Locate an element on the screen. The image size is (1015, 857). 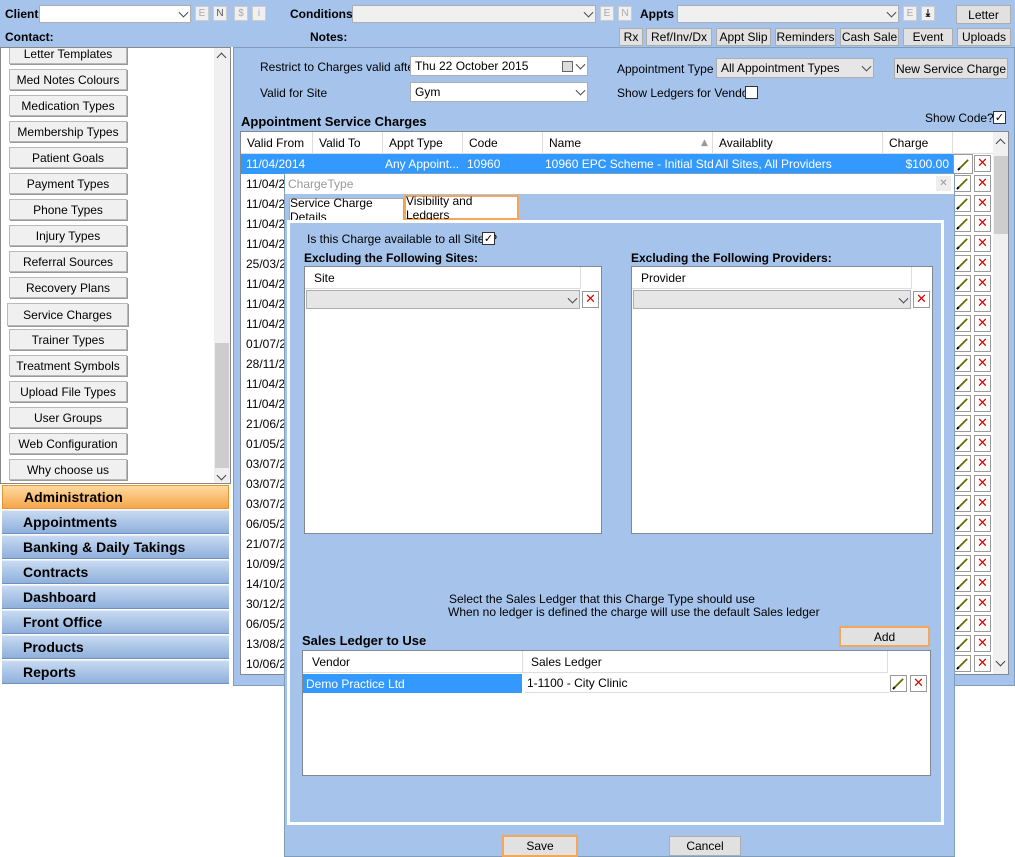
client-dollar-button: $ is located at coordinates (241, 13).